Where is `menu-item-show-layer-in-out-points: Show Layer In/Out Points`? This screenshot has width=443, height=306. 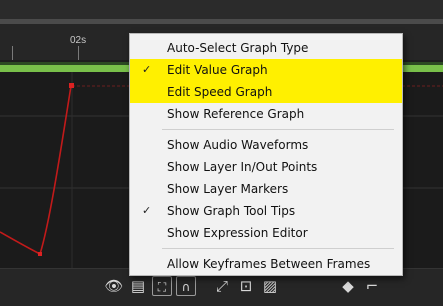 menu-item-show-layer-in-out-points: Show Layer In/Out Points is located at coordinates (266, 167).